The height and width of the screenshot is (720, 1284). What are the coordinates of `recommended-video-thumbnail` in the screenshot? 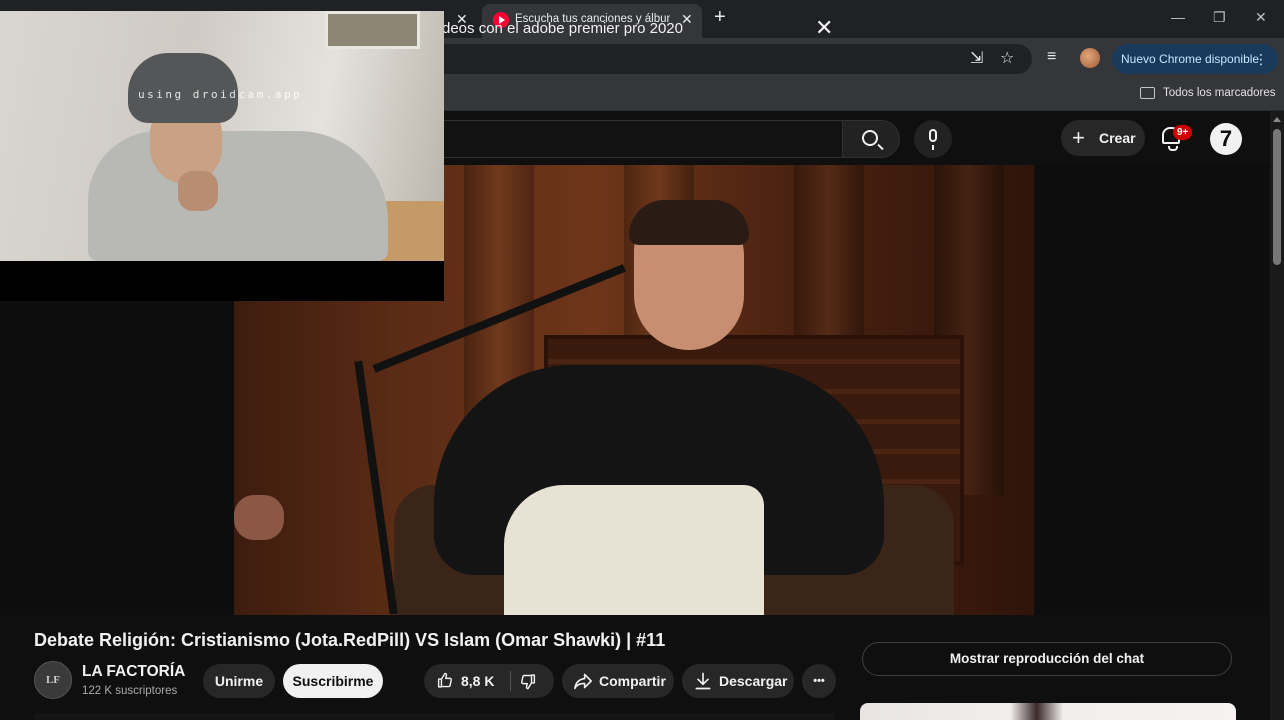 It's located at (1048, 711).